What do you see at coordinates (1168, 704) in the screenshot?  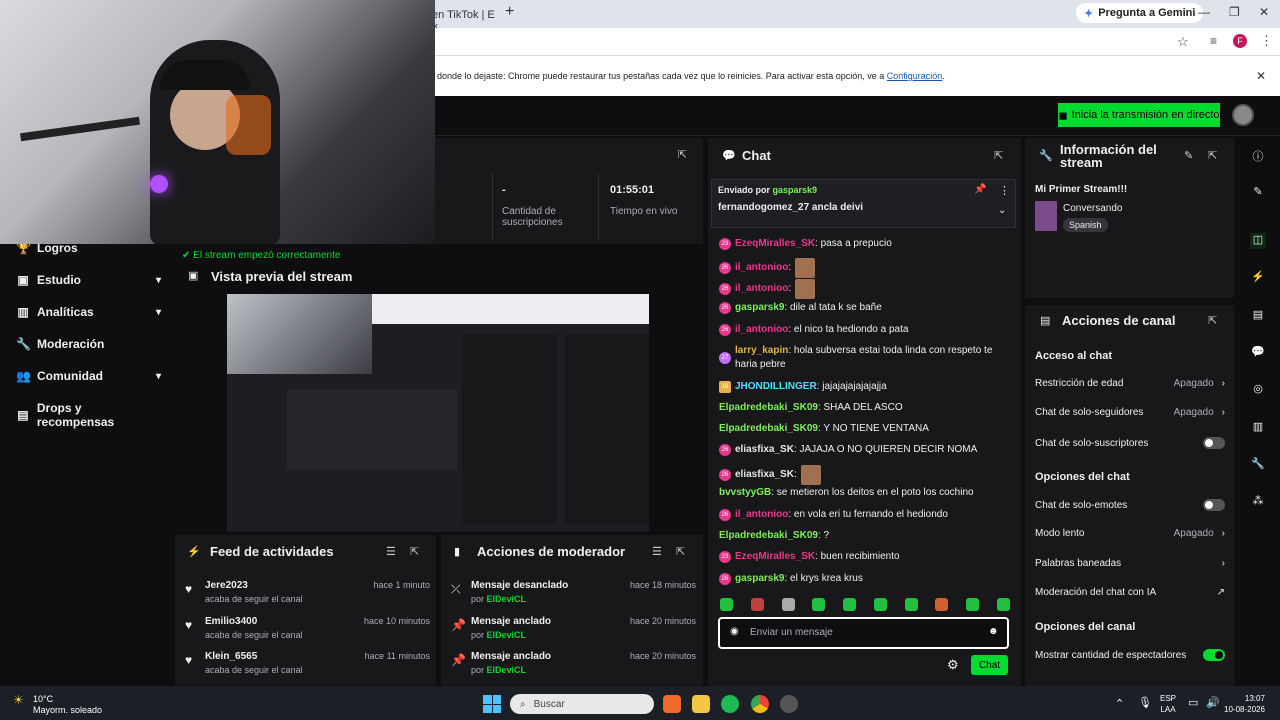 I see `language-indicator: ESP LAA` at bounding box center [1168, 704].